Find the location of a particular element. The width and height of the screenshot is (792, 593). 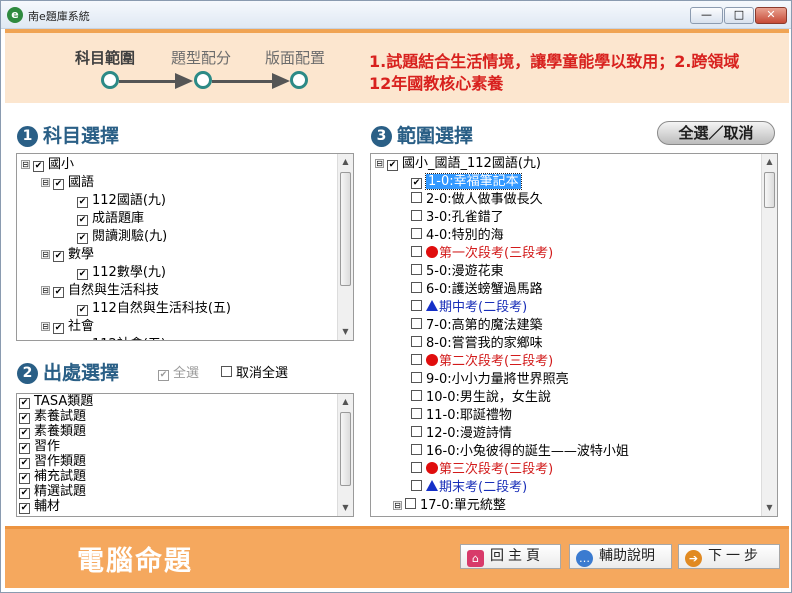

subject-tree-item: ✔112社會(五) is located at coordinates (121, 338).